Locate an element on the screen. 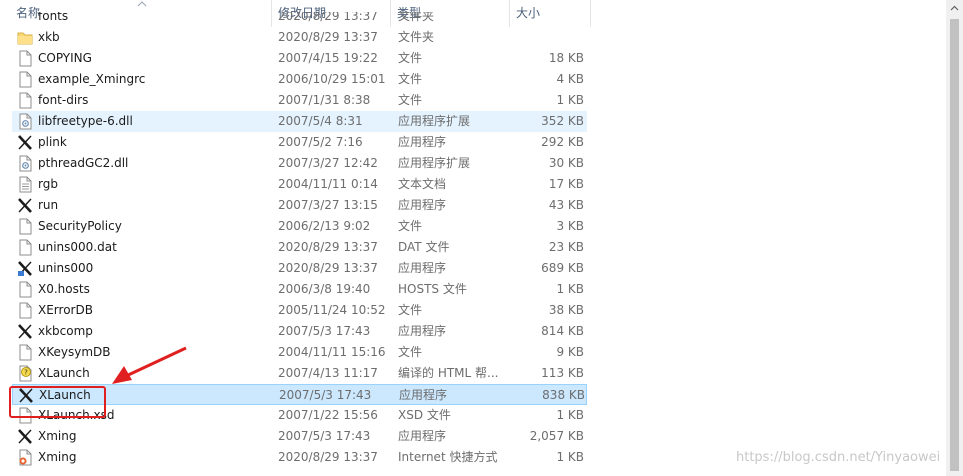 This screenshot has height=476, width=963. uninstall-icon is located at coordinates (25, 268).